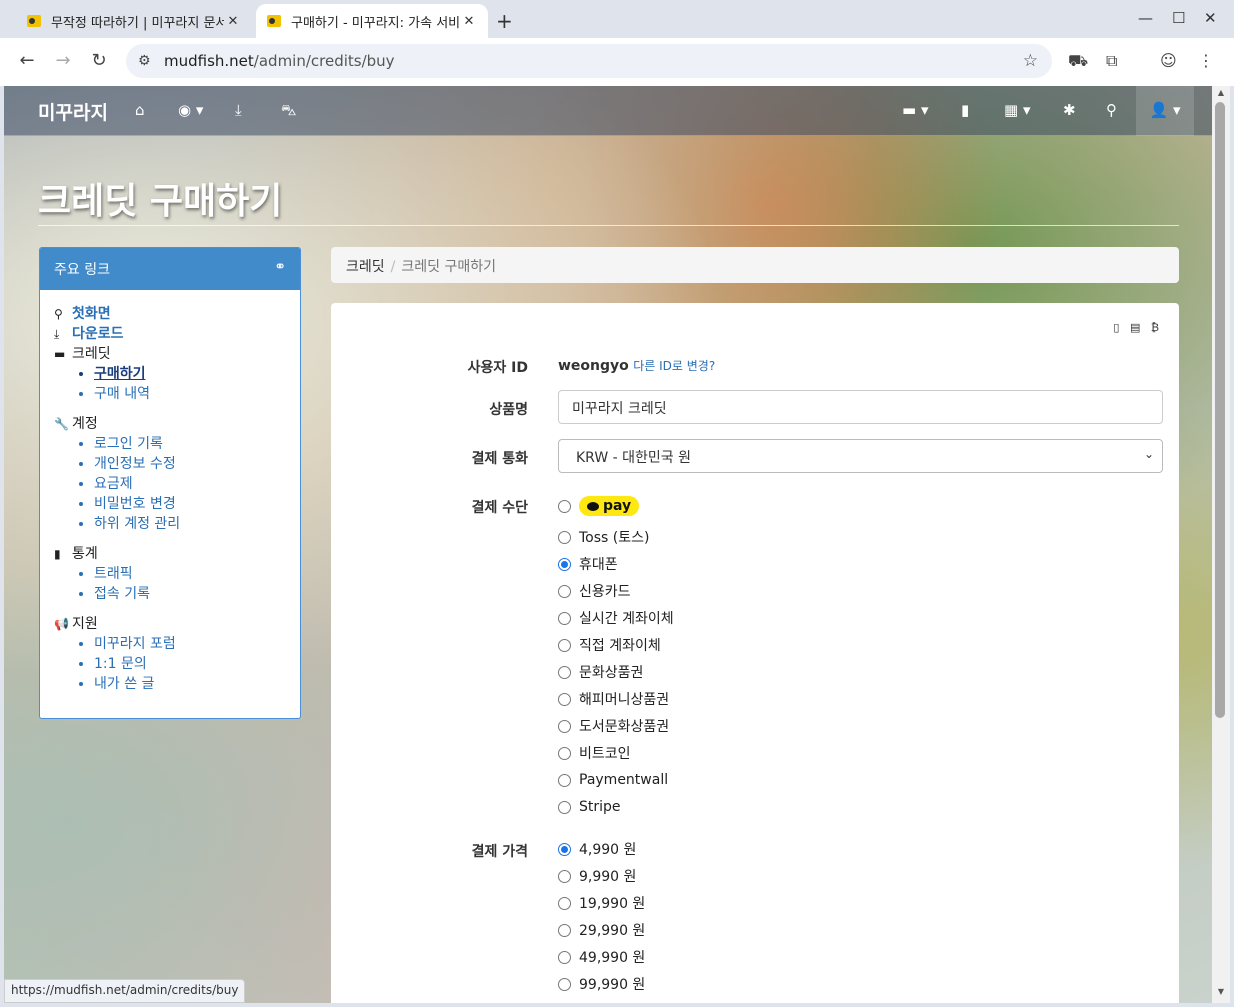  Describe the element at coordinates (190, 444) in the screenshot. I see `sidebar-item-login-history: 로그인 기록` at that location.